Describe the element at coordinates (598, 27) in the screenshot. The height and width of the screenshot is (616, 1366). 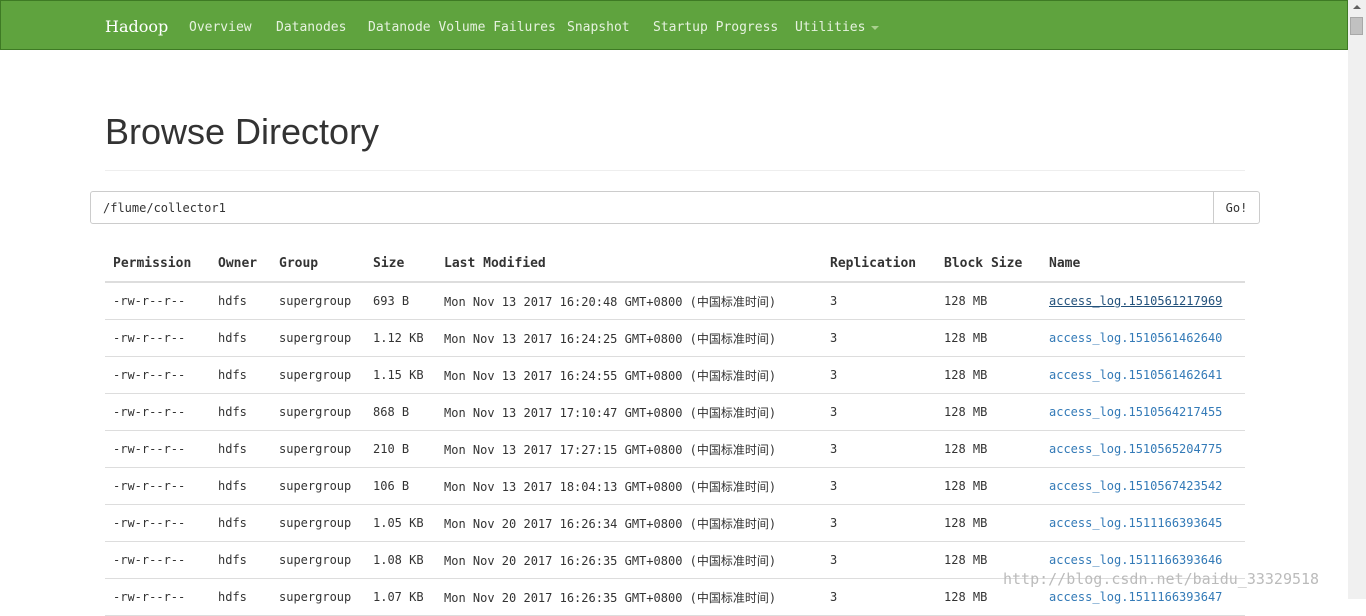
I see `nav-snapshot: Snapshot` at that location.